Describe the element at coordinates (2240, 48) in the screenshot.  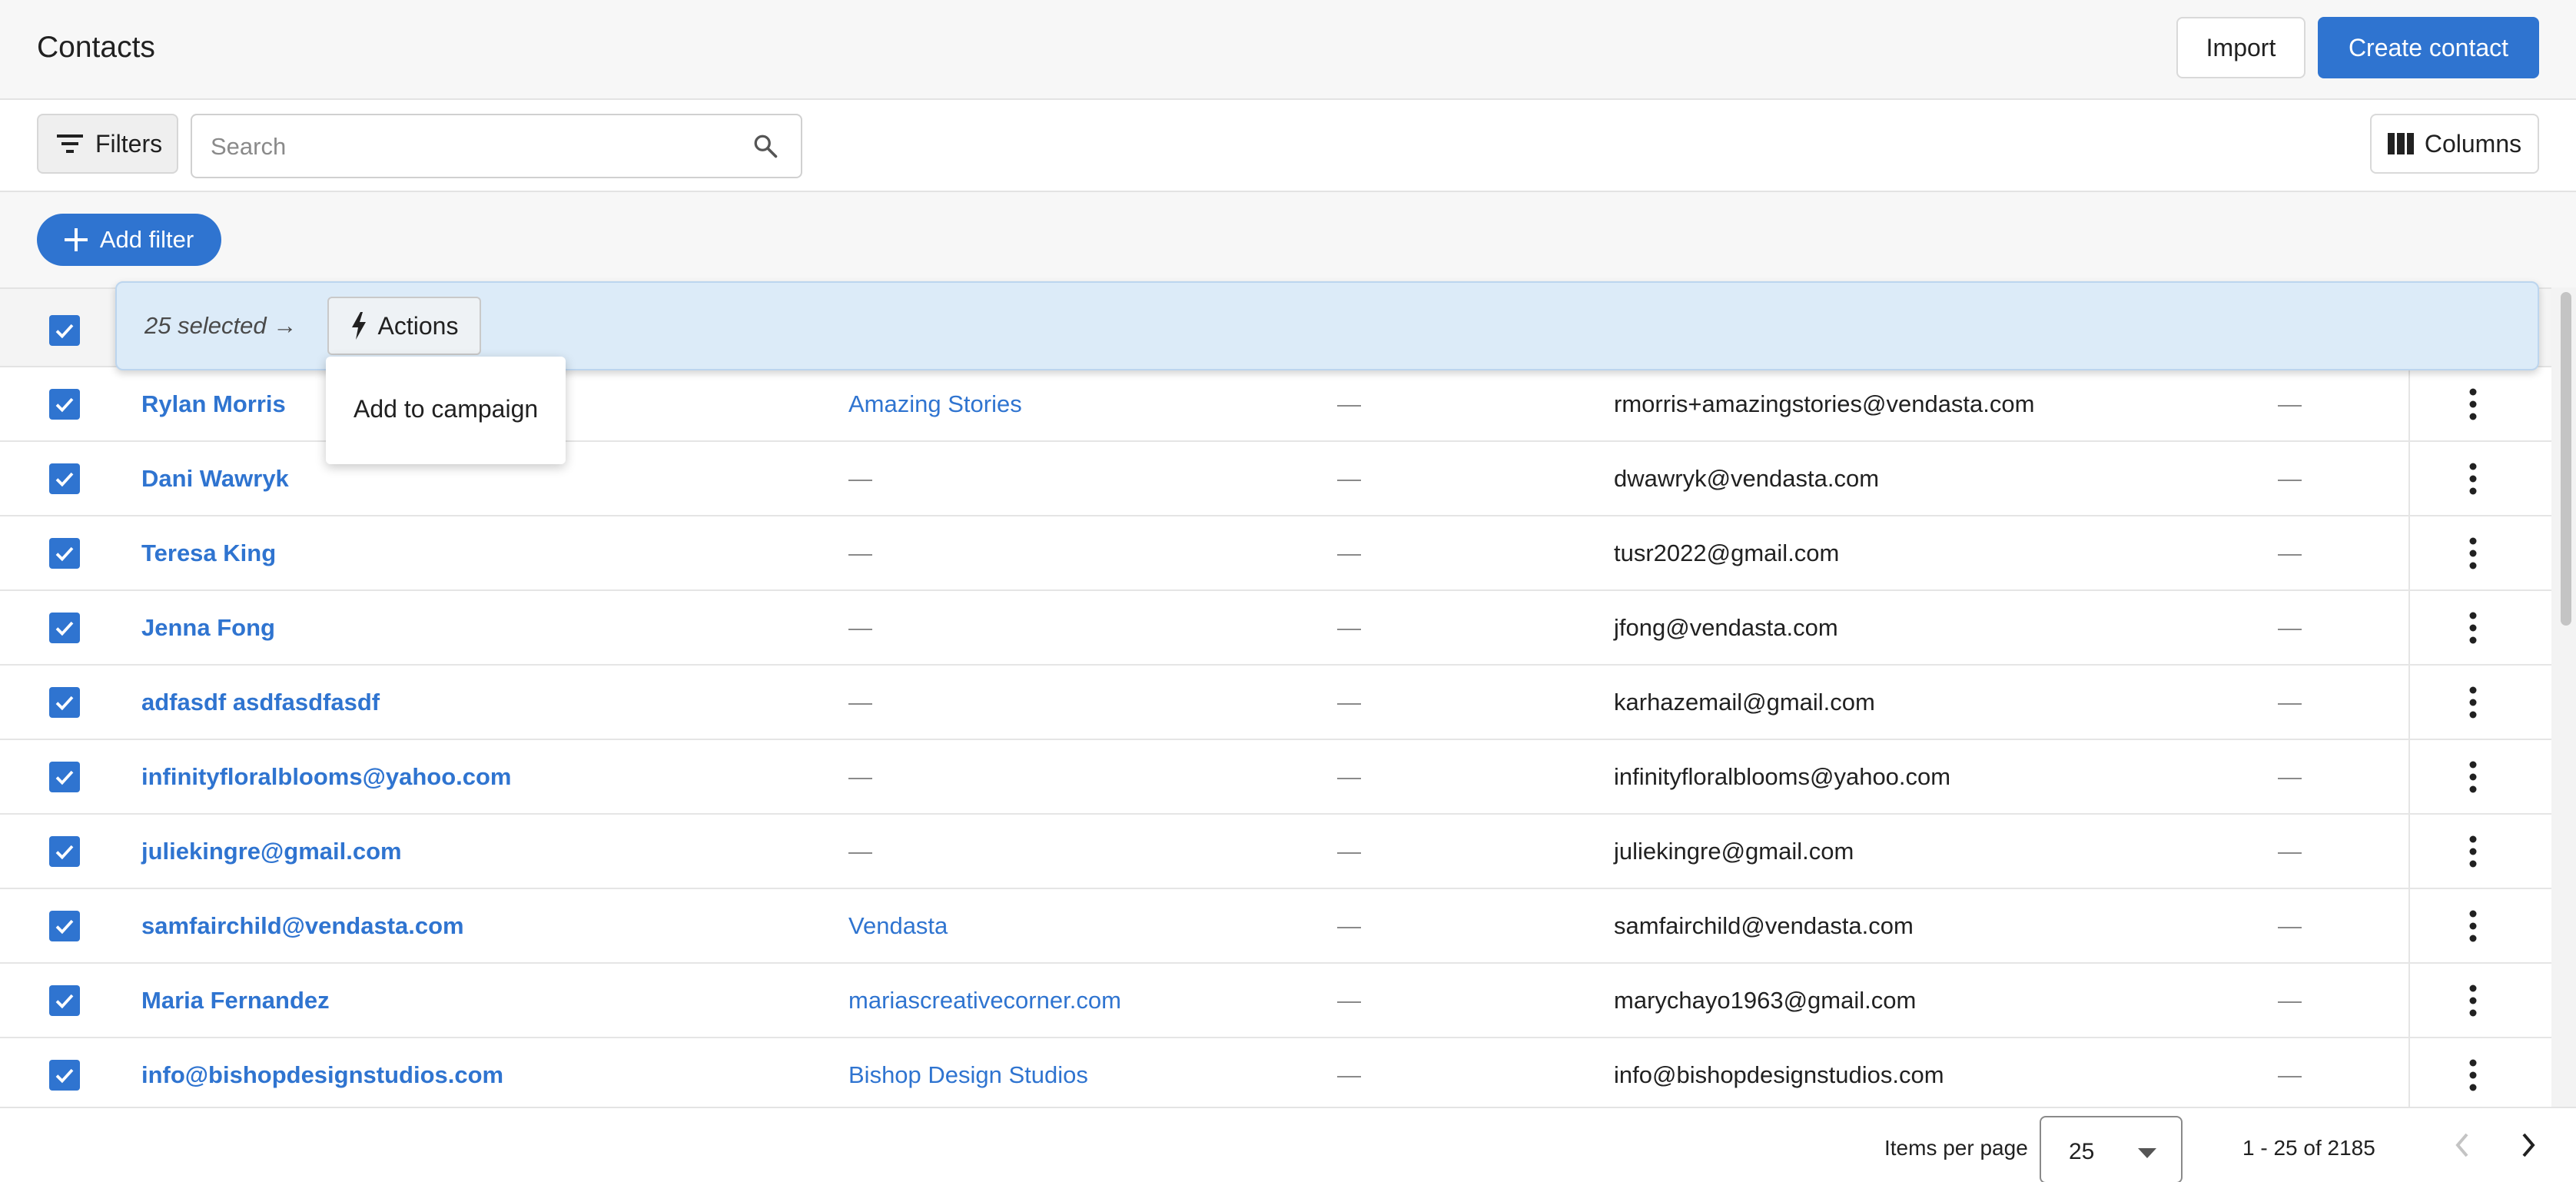
I see `import-button: Import` at that location.